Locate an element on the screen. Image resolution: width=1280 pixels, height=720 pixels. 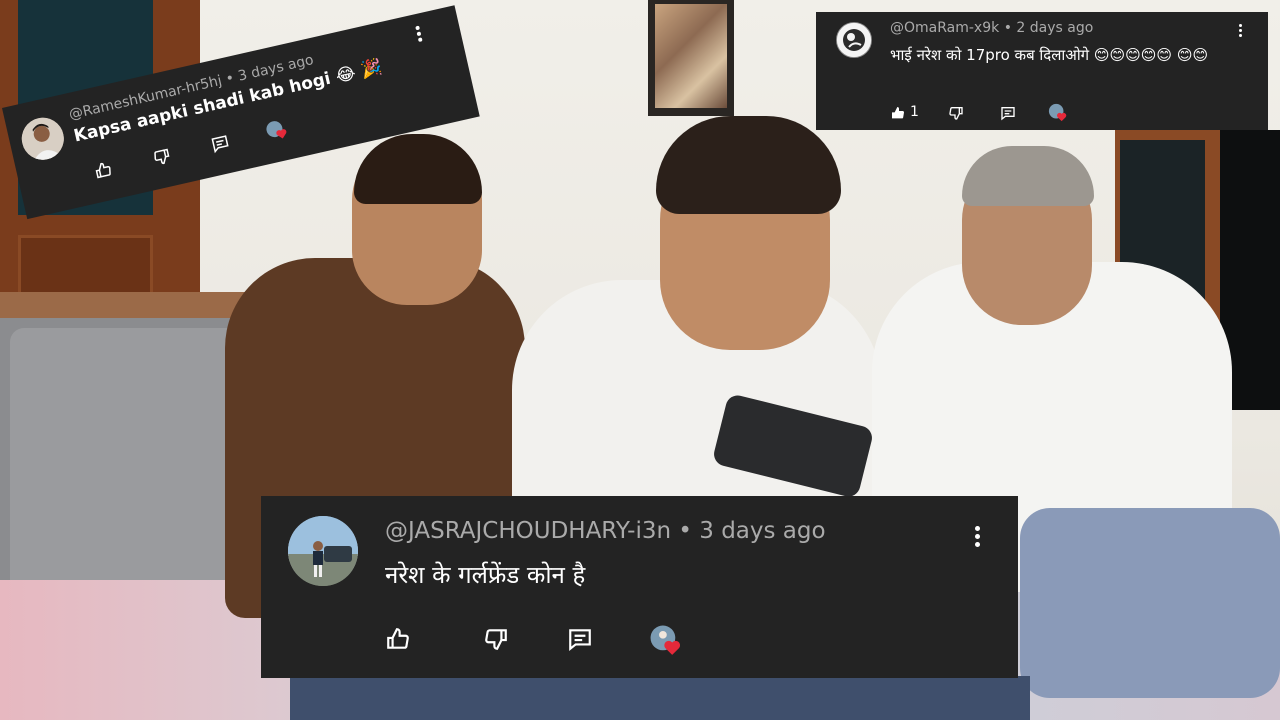
comment-handle: @JASRAJCHOUDHARY-i3n is located at coordinates (528, 531).